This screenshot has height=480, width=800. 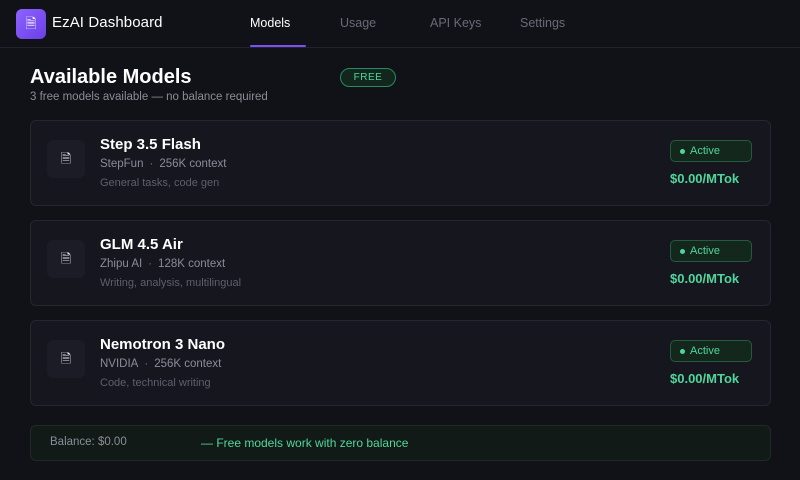 I want to click on page-title: Available Models, so click(x=111, y=77).